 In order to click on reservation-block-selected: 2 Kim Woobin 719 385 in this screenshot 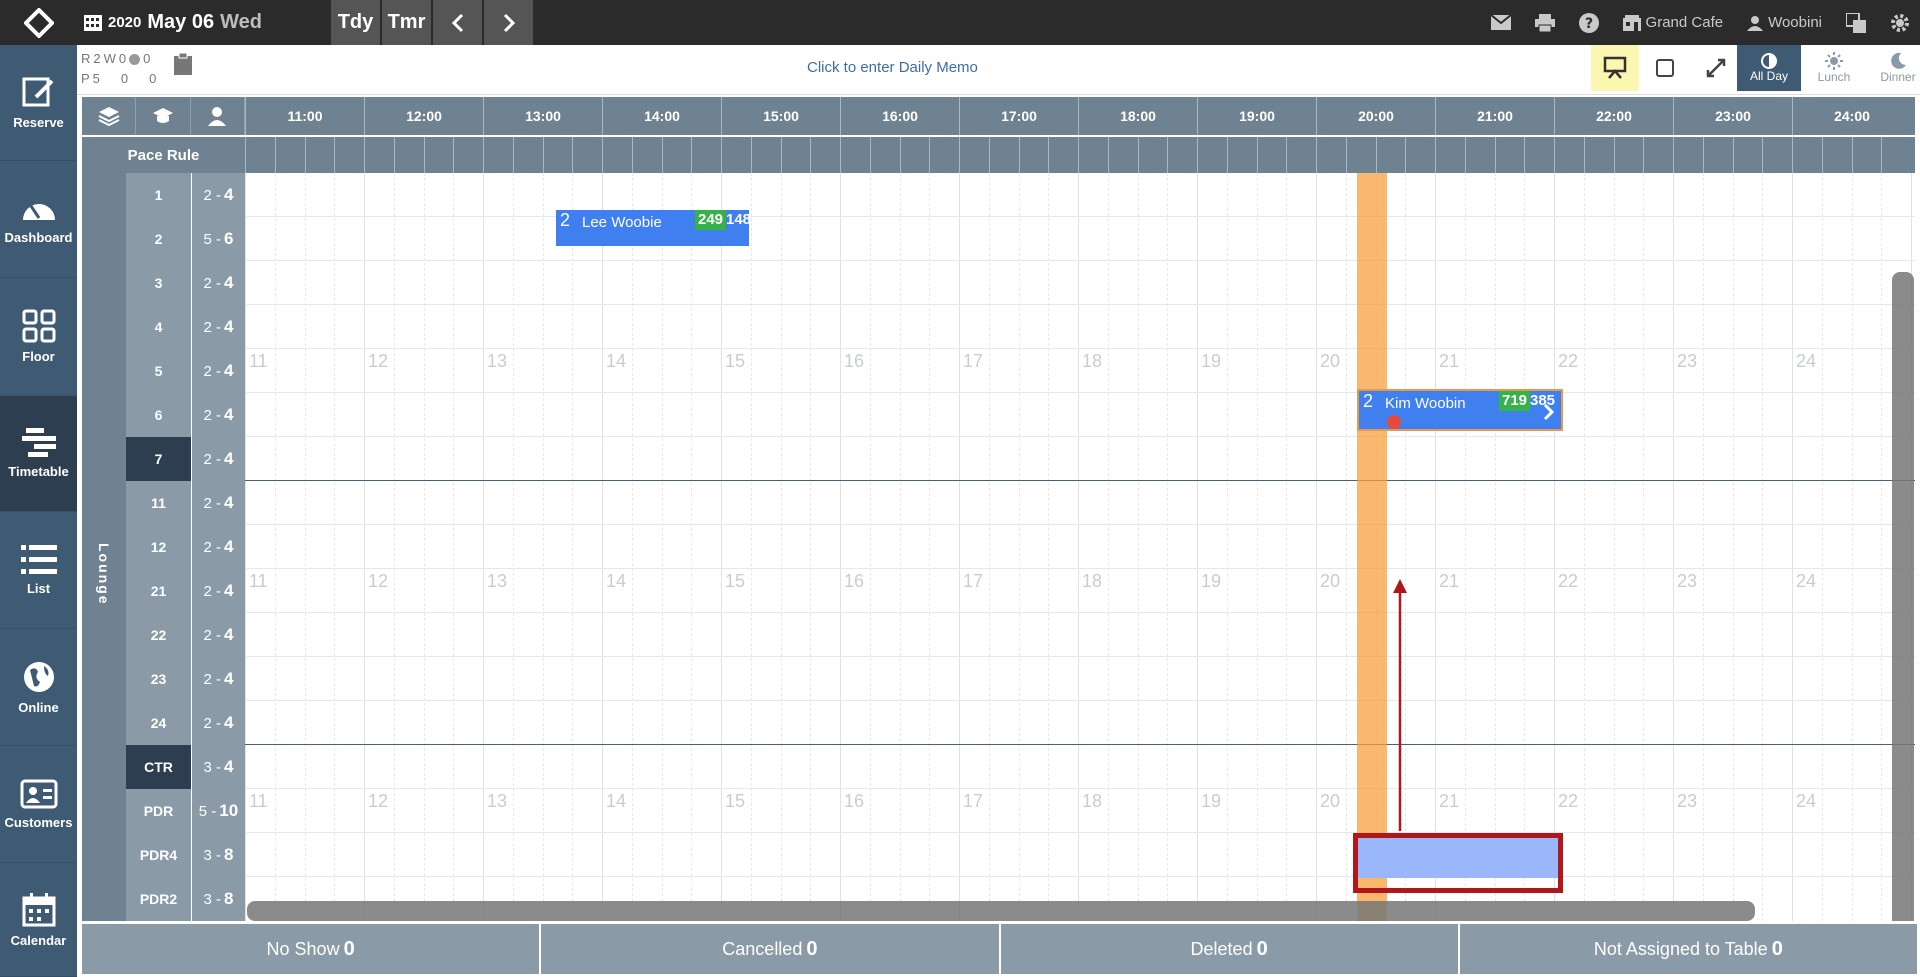, I will do `click(1460, 410)`.